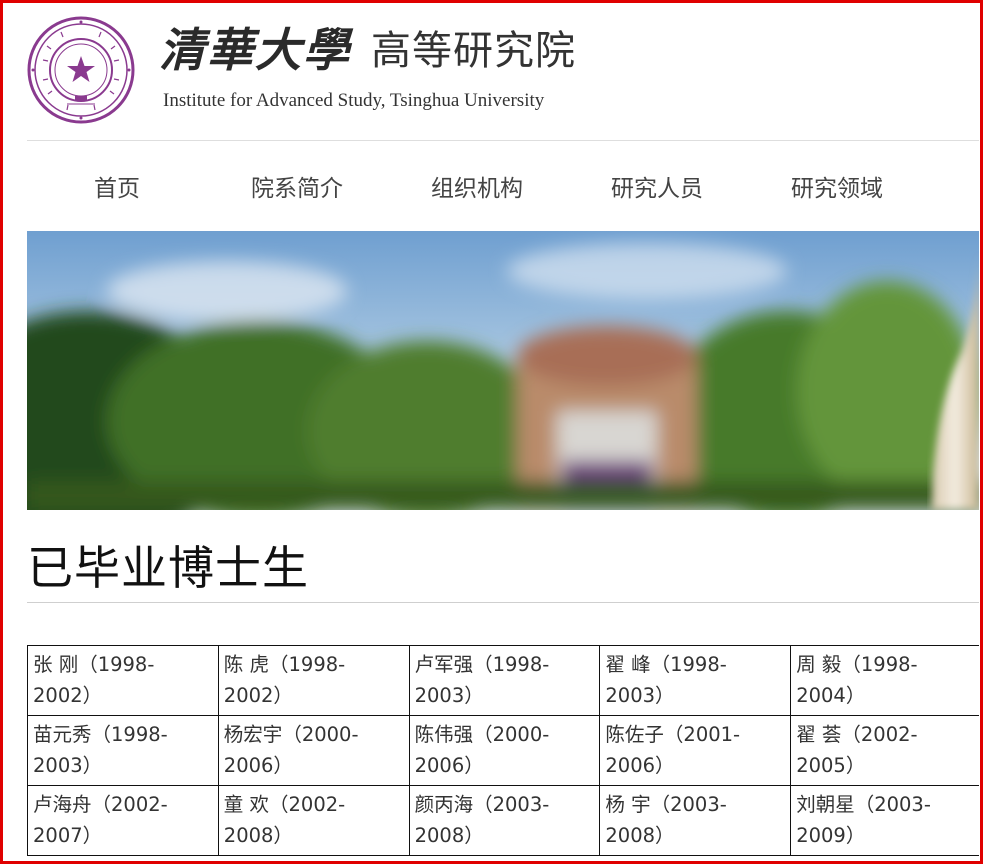 Image resolution: width=983 pixels, height=864 pixels. Describe the element at coordinates (444, 734) in the screenshot. I see `graduate-name: 陈伟强` at that location.